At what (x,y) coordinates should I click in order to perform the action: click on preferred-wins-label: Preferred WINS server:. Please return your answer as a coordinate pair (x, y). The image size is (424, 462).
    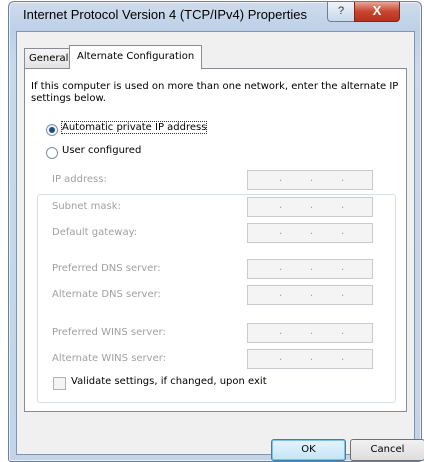
    Looking at the image, I should click on (109, 332).